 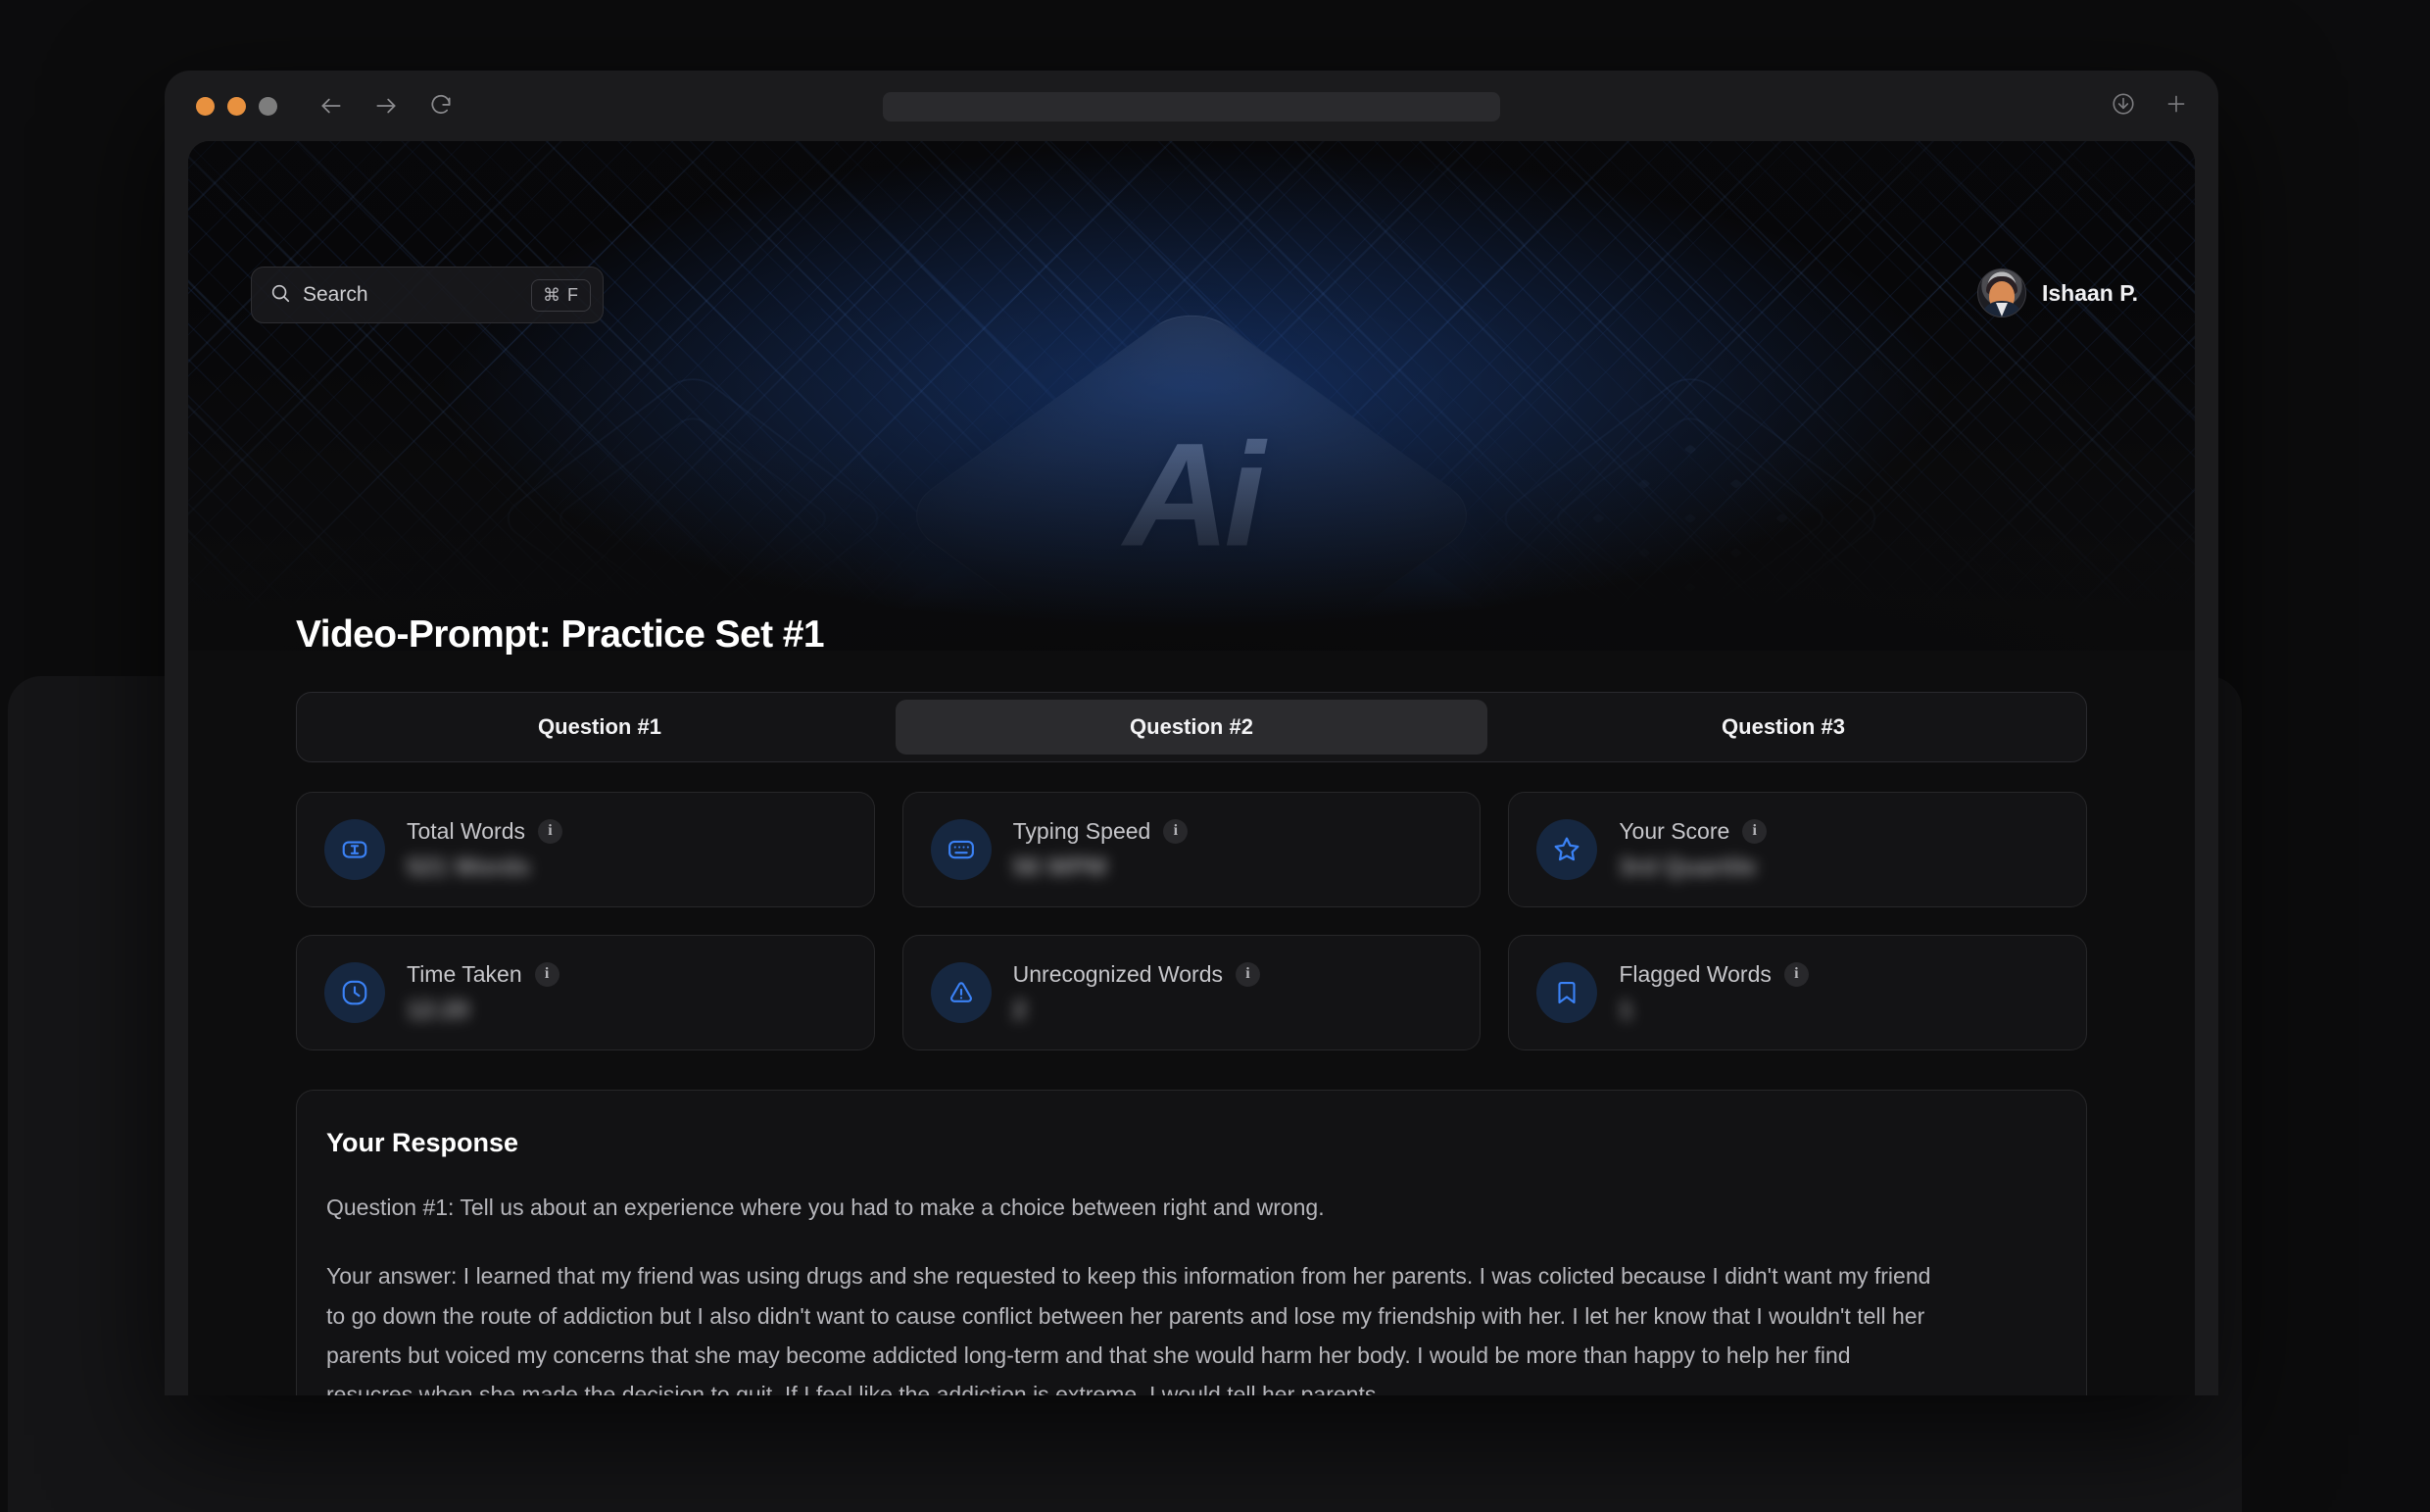 What do you see at coordinates (585, 992) in the screenshot?
I see `stat-card-time-taken: Time Taken i 12:20` at bounding box center [585, 992].